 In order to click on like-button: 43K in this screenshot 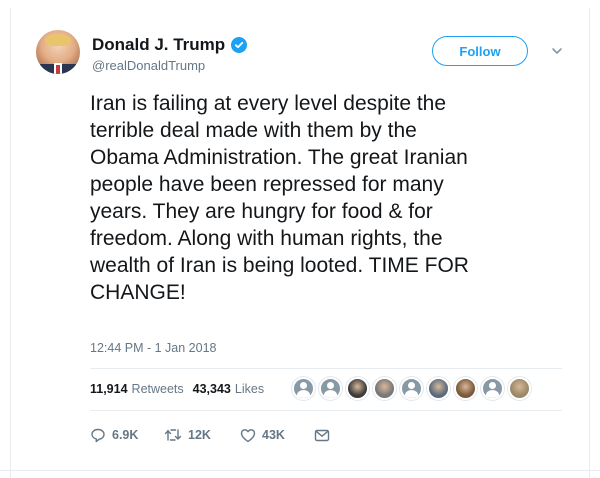, I will do `click(277, 435)`.